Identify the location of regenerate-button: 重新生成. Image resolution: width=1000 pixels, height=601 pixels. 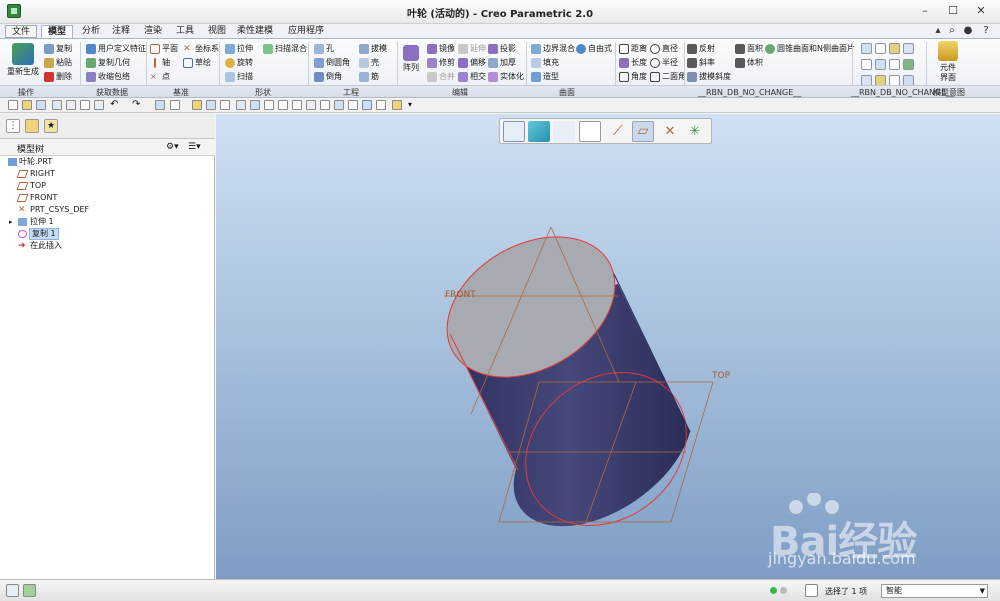
(23, 60).